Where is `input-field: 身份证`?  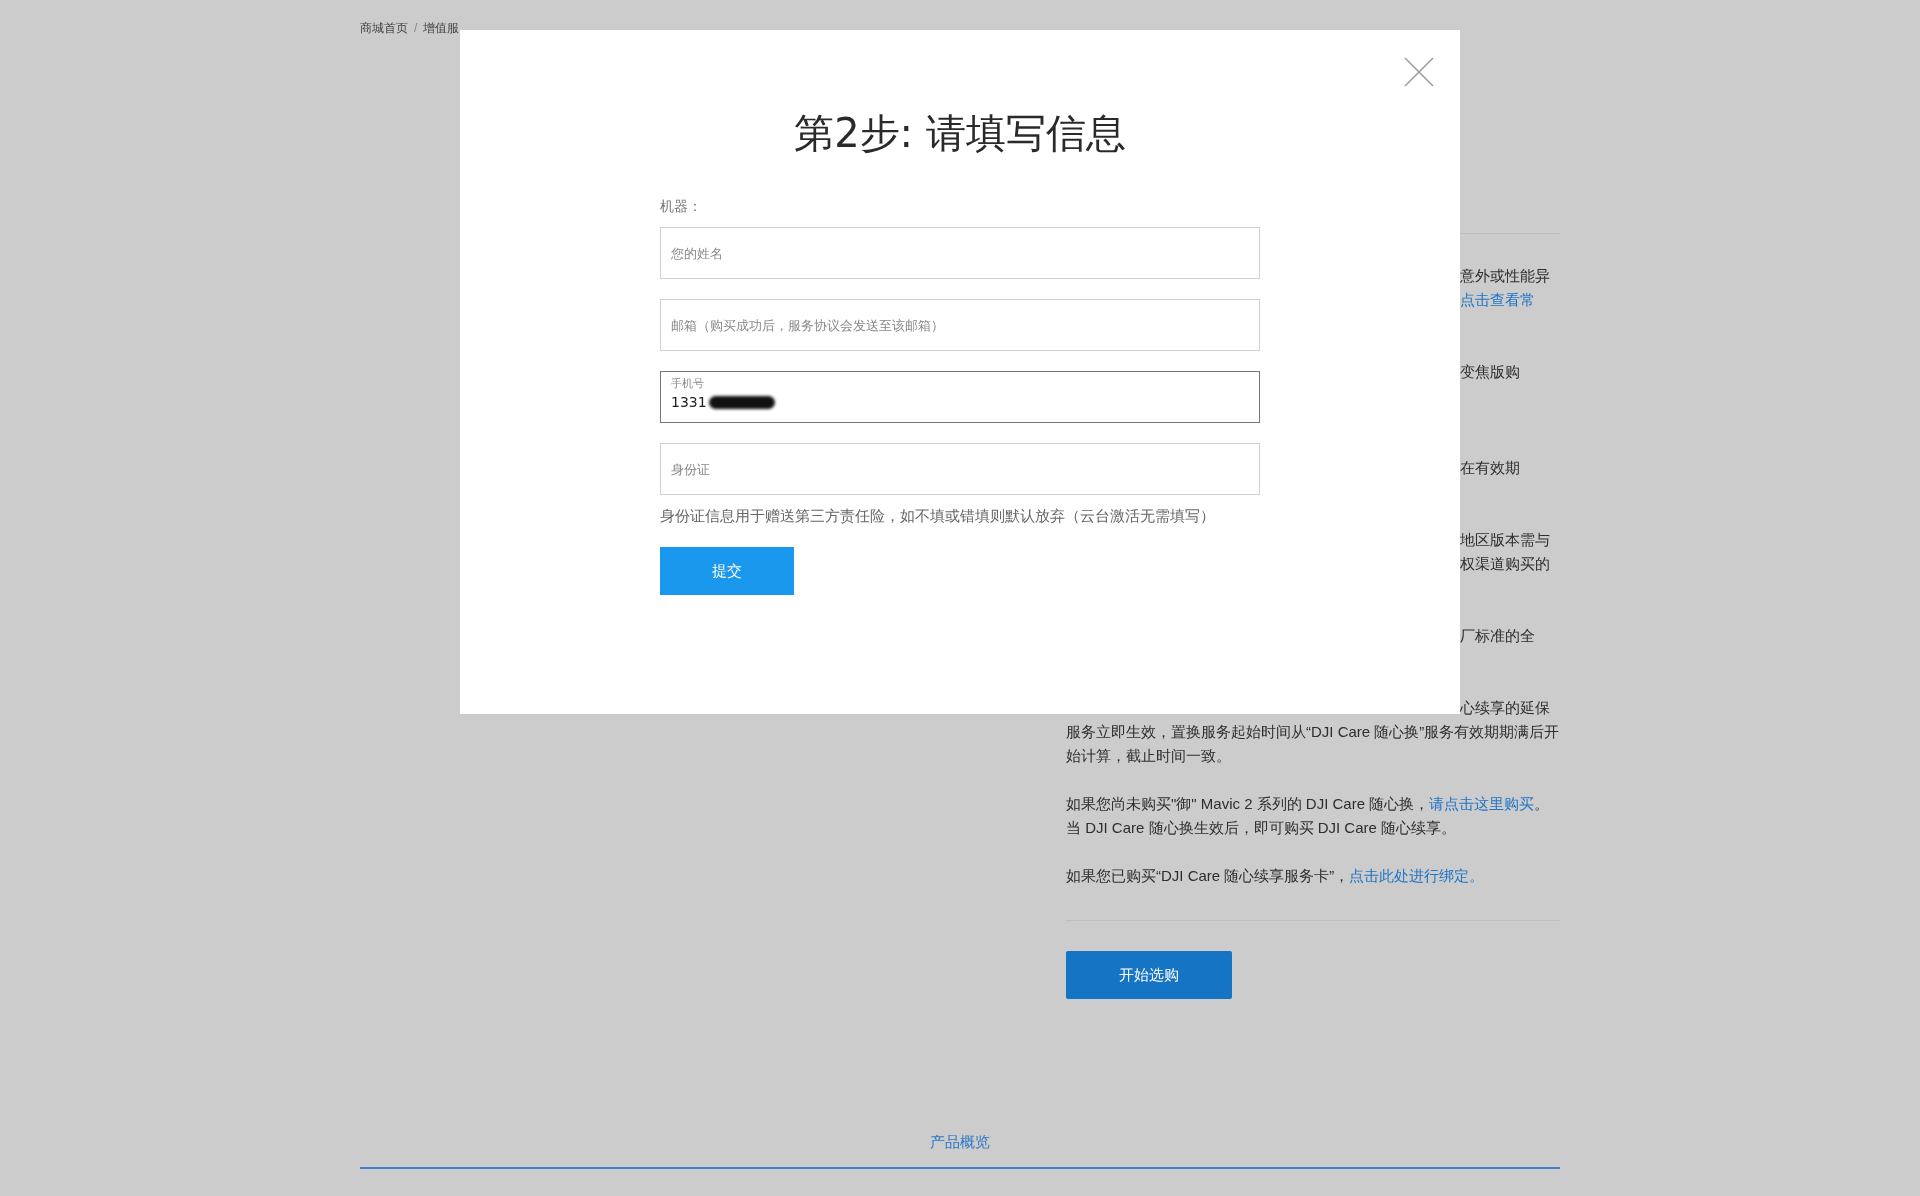 input-field: 身份证 is located at coordinates (960, 469).